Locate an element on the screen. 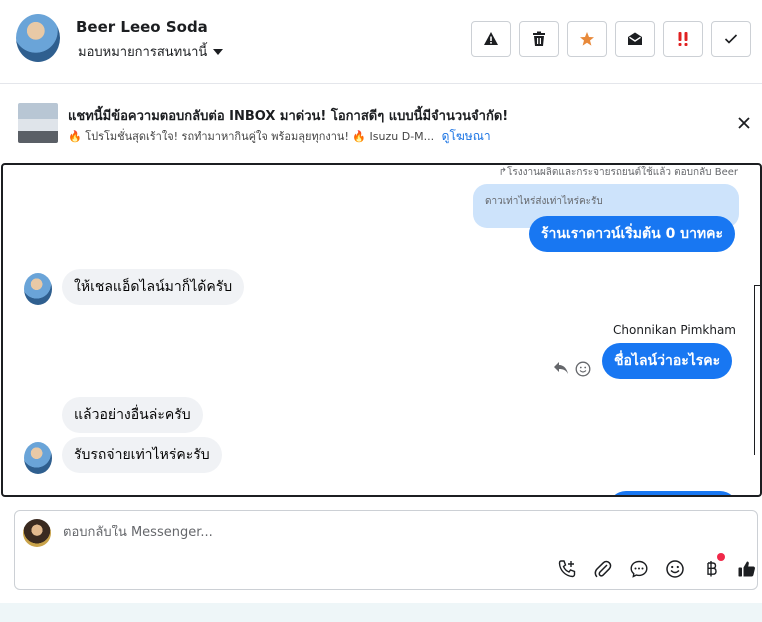 This screenshot has width=762, height=622. attach-button is located at coordinates (603, 569).